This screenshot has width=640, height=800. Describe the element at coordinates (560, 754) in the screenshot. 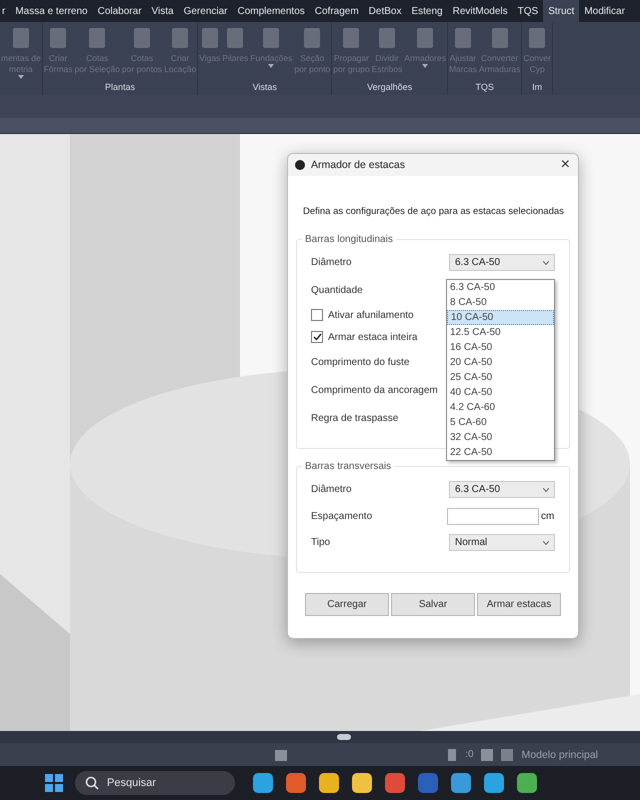

I see `model-name: Modelo principal` at that location.